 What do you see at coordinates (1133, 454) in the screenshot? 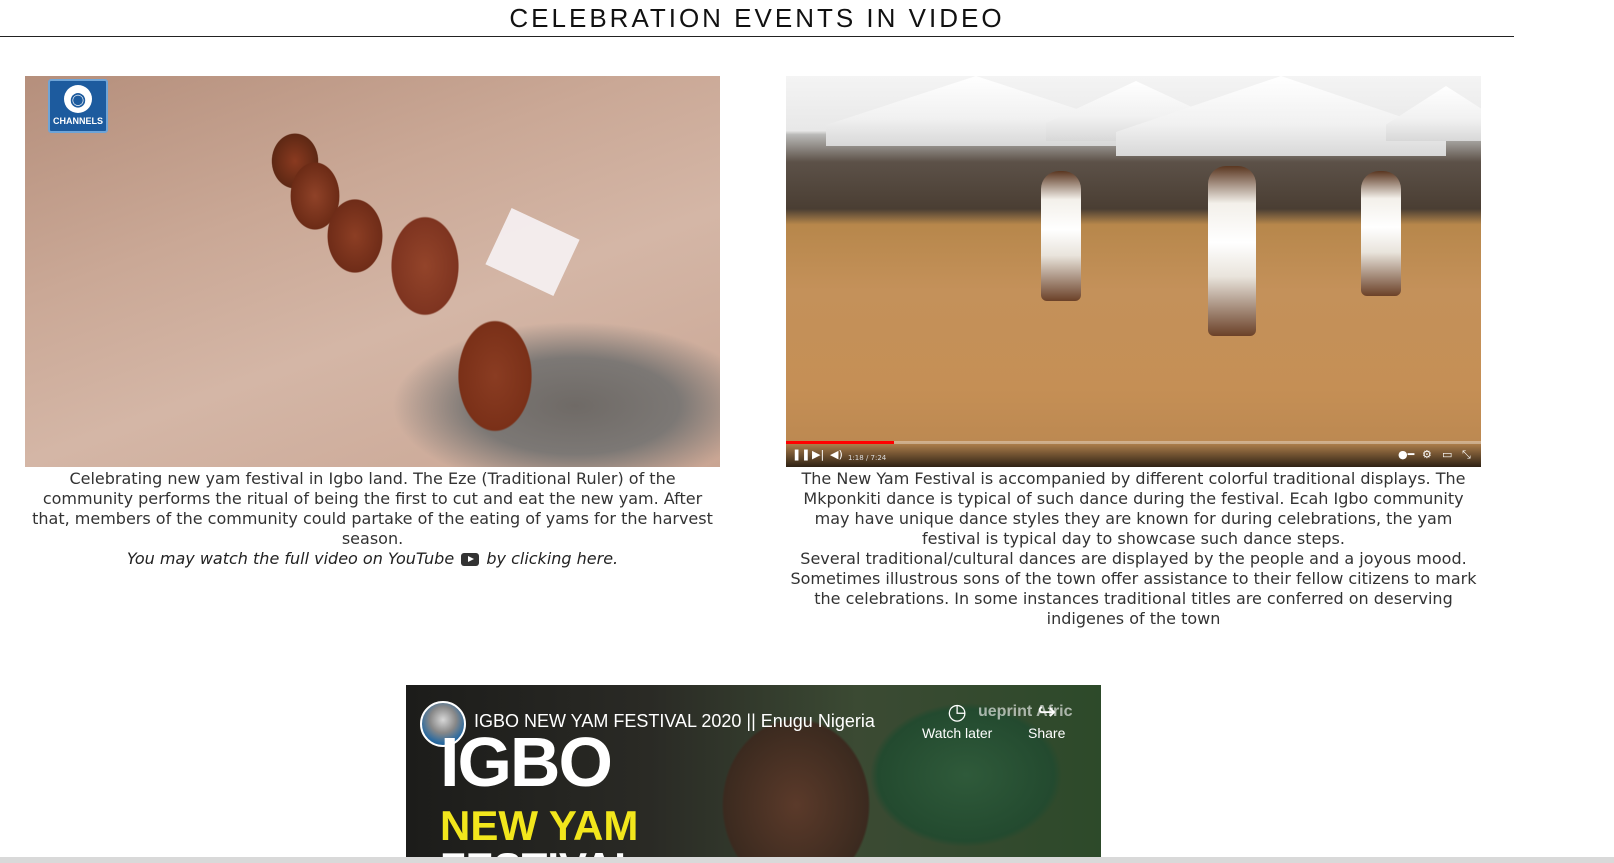
I see `player-controls: ❚❚ ▶| ◀) 1:18 / 7:24 ●━ ⚙ ▭ ⤡` at bounding box center [1133, 454].